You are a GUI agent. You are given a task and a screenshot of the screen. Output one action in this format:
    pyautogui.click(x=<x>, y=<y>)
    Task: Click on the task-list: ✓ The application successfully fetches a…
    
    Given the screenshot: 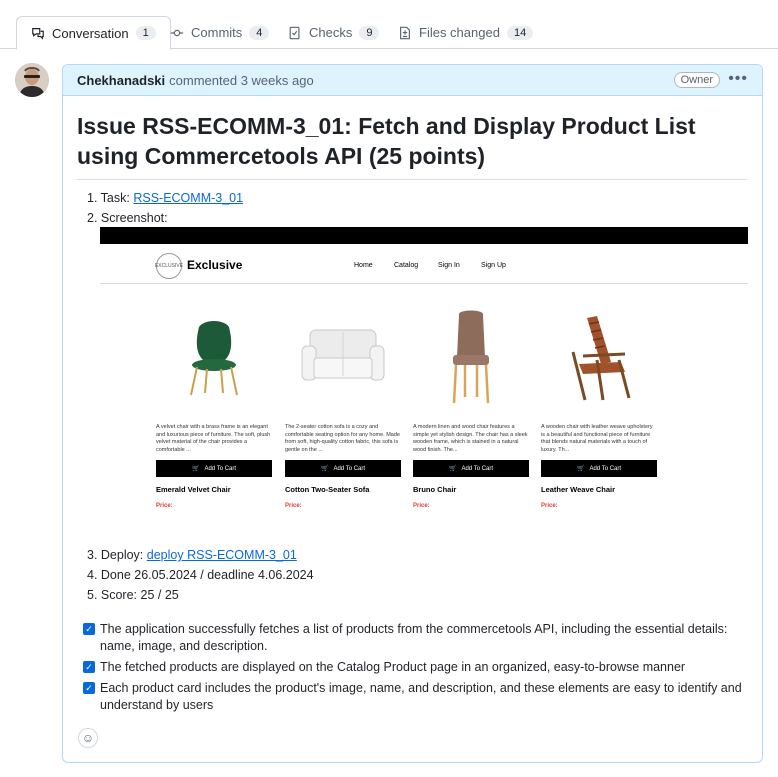 What is the action you would take?
    pyautogui.click(x=413, y=669)
    